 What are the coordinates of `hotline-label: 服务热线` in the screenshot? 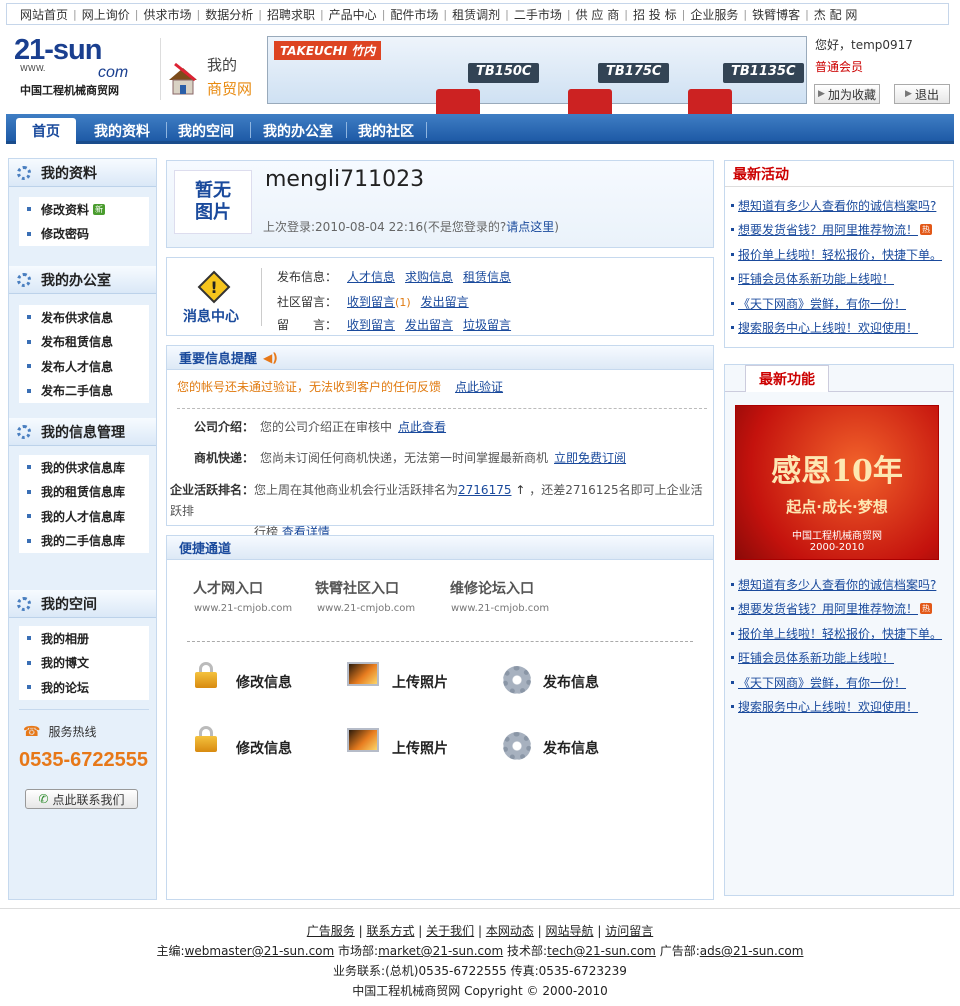 It's located at (72, 732).